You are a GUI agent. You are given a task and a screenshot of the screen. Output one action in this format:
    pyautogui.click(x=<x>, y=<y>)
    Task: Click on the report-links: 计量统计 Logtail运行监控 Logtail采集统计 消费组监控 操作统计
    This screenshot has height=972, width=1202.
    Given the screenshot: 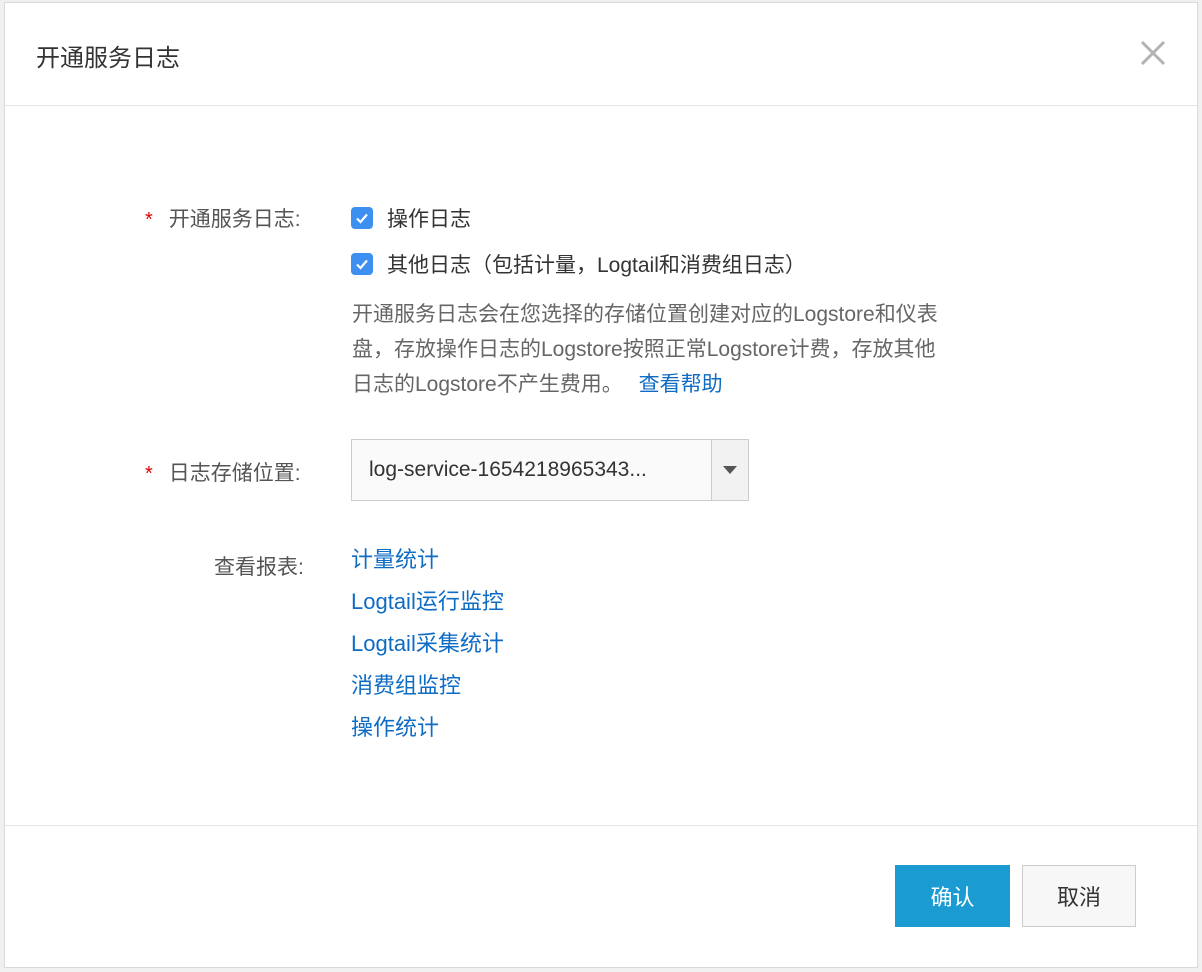 What is the action you would take?
    pyautogui.click(x=427, y=648)
    